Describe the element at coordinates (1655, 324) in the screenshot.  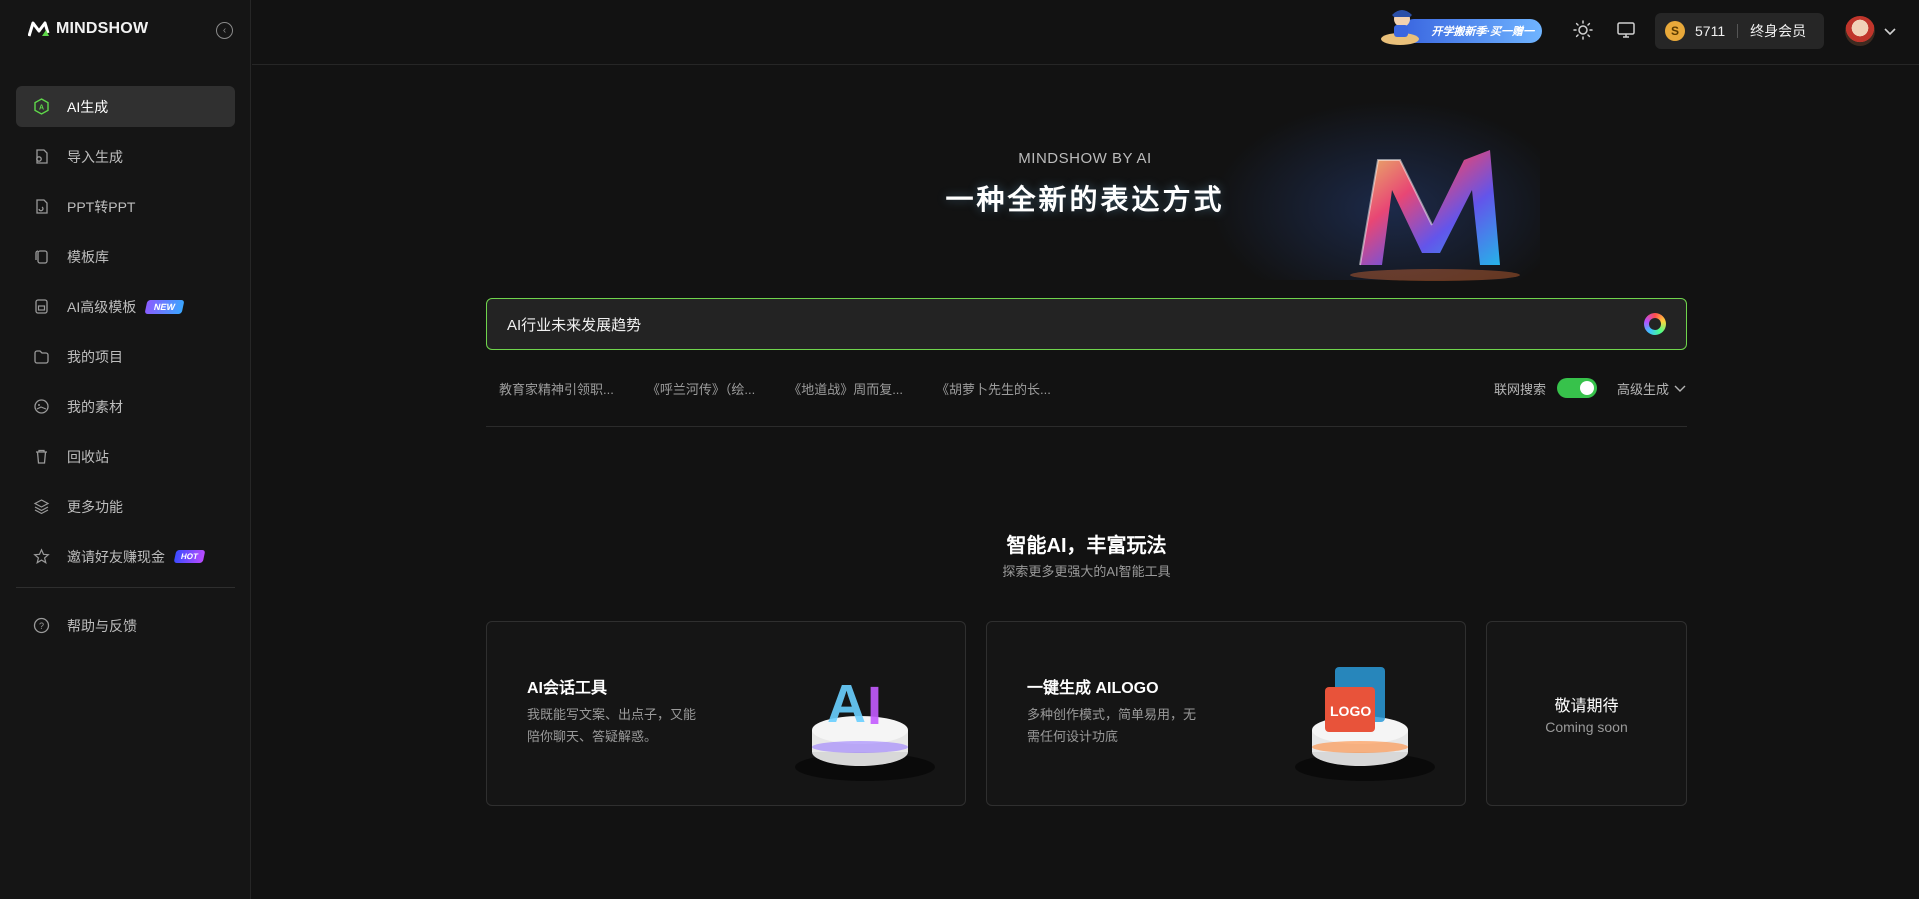
I see `generate-ring-icon` at that location.